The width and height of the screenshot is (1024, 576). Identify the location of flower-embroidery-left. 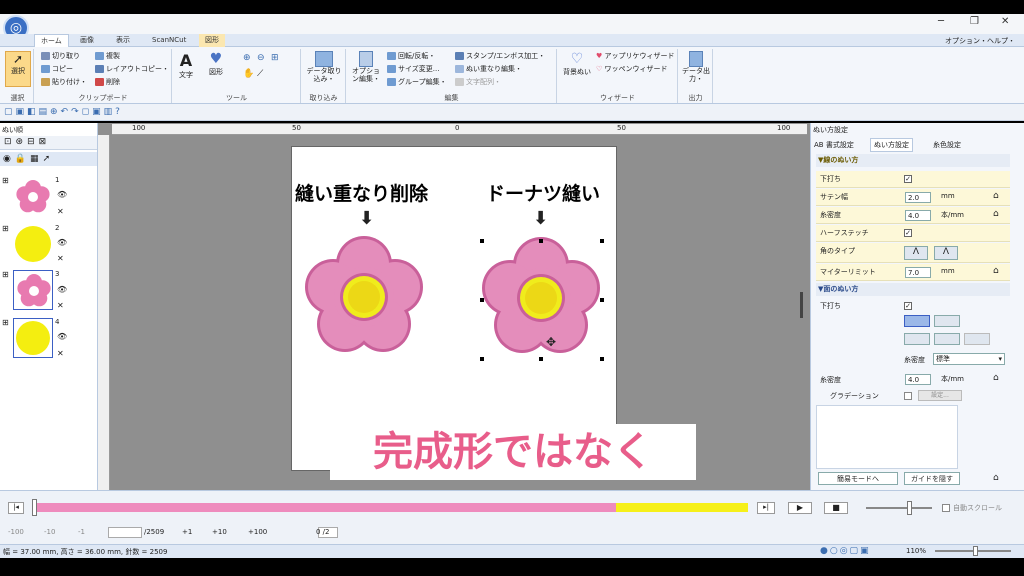
(364, 296).